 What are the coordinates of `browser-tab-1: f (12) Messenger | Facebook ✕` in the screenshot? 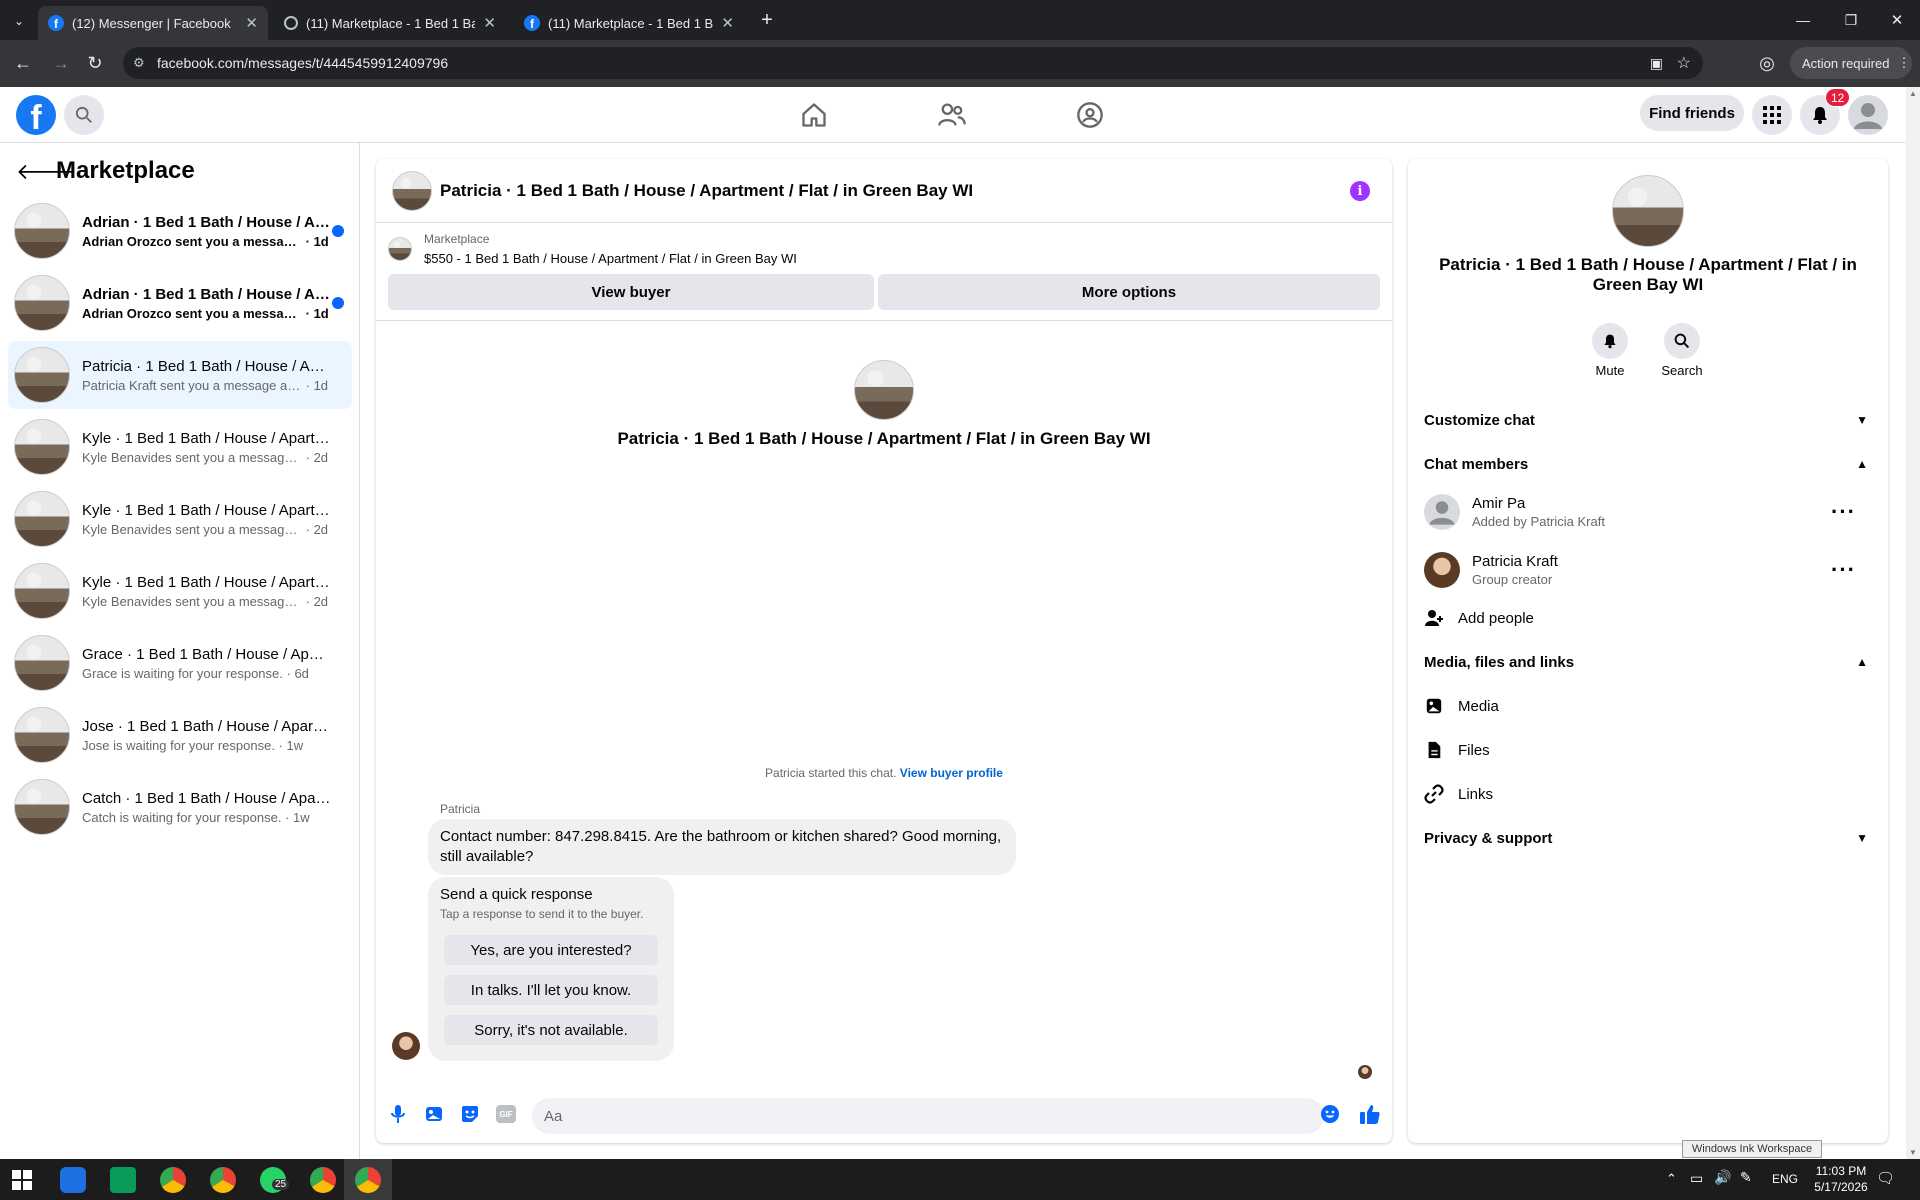 It's located at (153, 23).